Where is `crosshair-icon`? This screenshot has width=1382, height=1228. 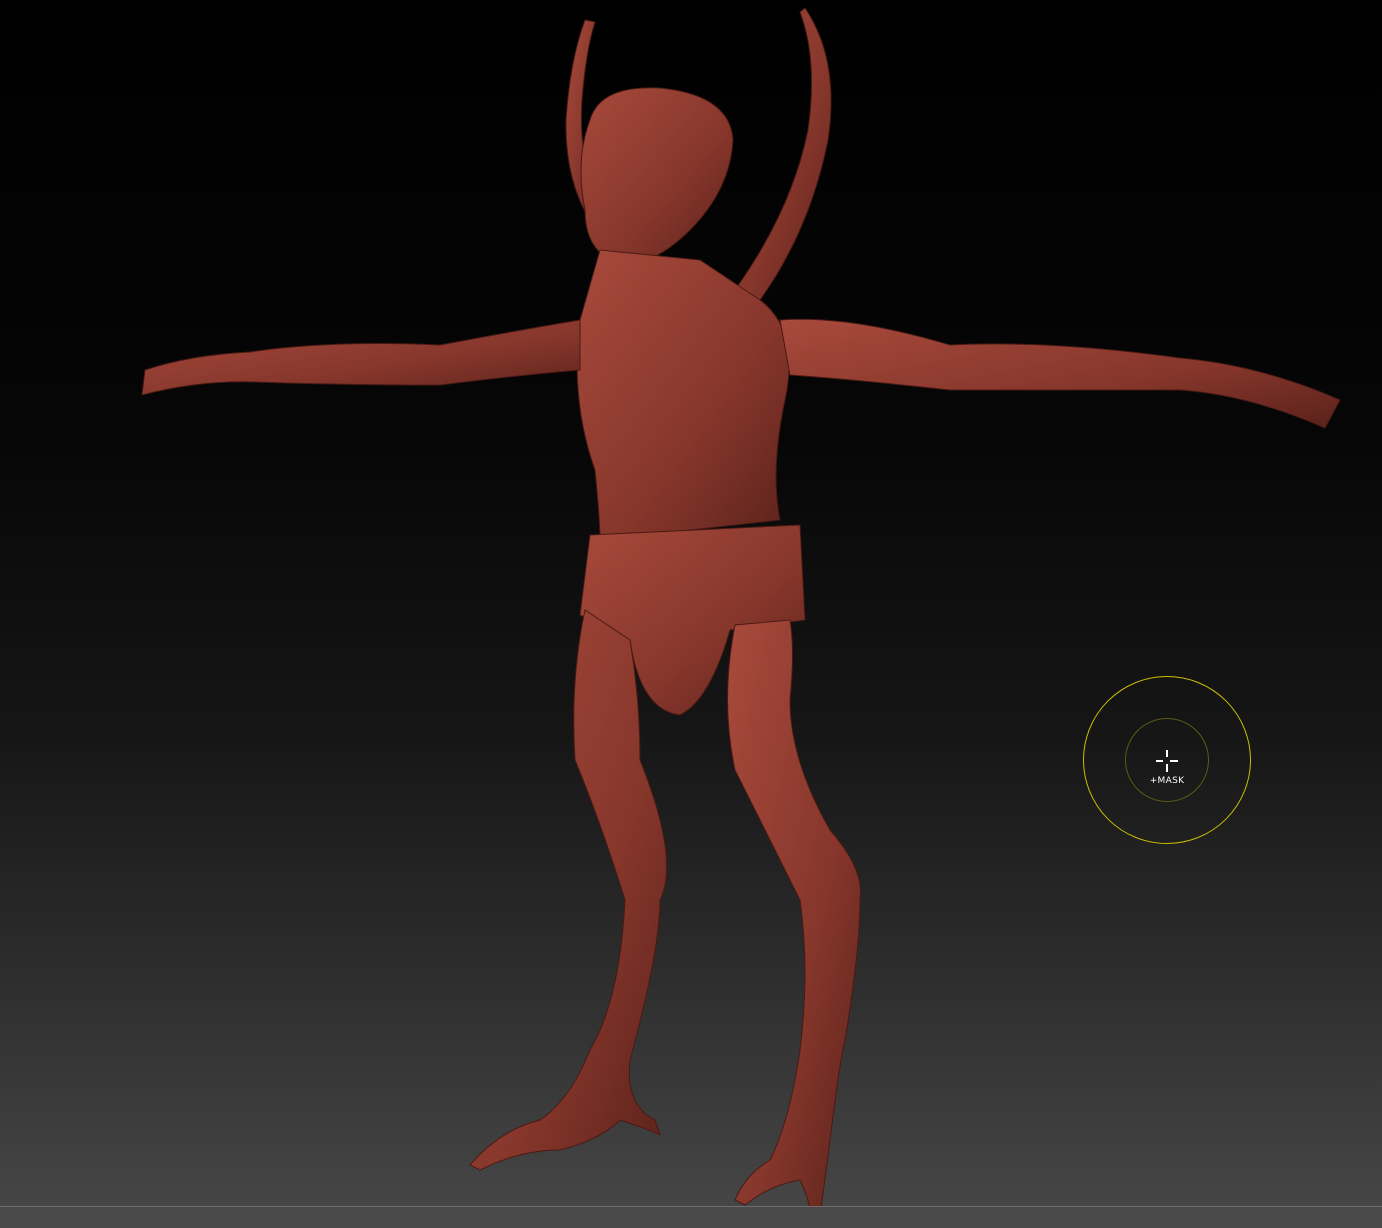 crosshair-icon is located at coordinates (1167, 761).